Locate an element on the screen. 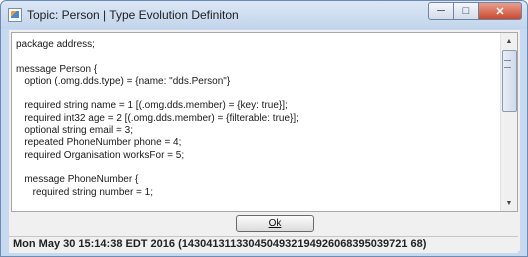 The height and width of the screenshot is (257, 528). window-controls: ─ □ ✕ is located at coordinates (475, 11).